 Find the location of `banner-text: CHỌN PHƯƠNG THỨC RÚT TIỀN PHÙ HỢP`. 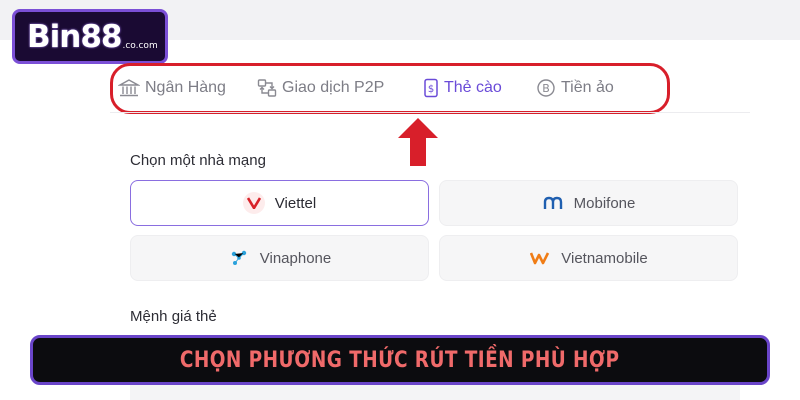

banner-text: CHỌN PHƯƠNG THỨC RÚT TIỀN PHÙ HỢP is located at coordinates (400, 360).